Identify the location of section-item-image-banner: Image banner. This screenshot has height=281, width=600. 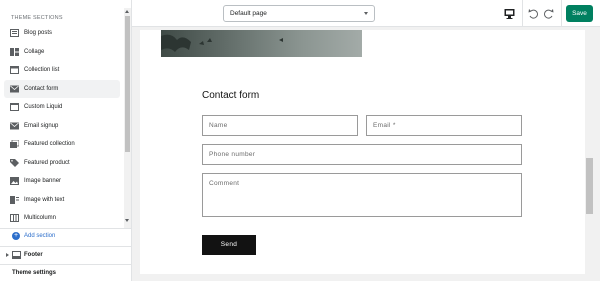
(62, 181).